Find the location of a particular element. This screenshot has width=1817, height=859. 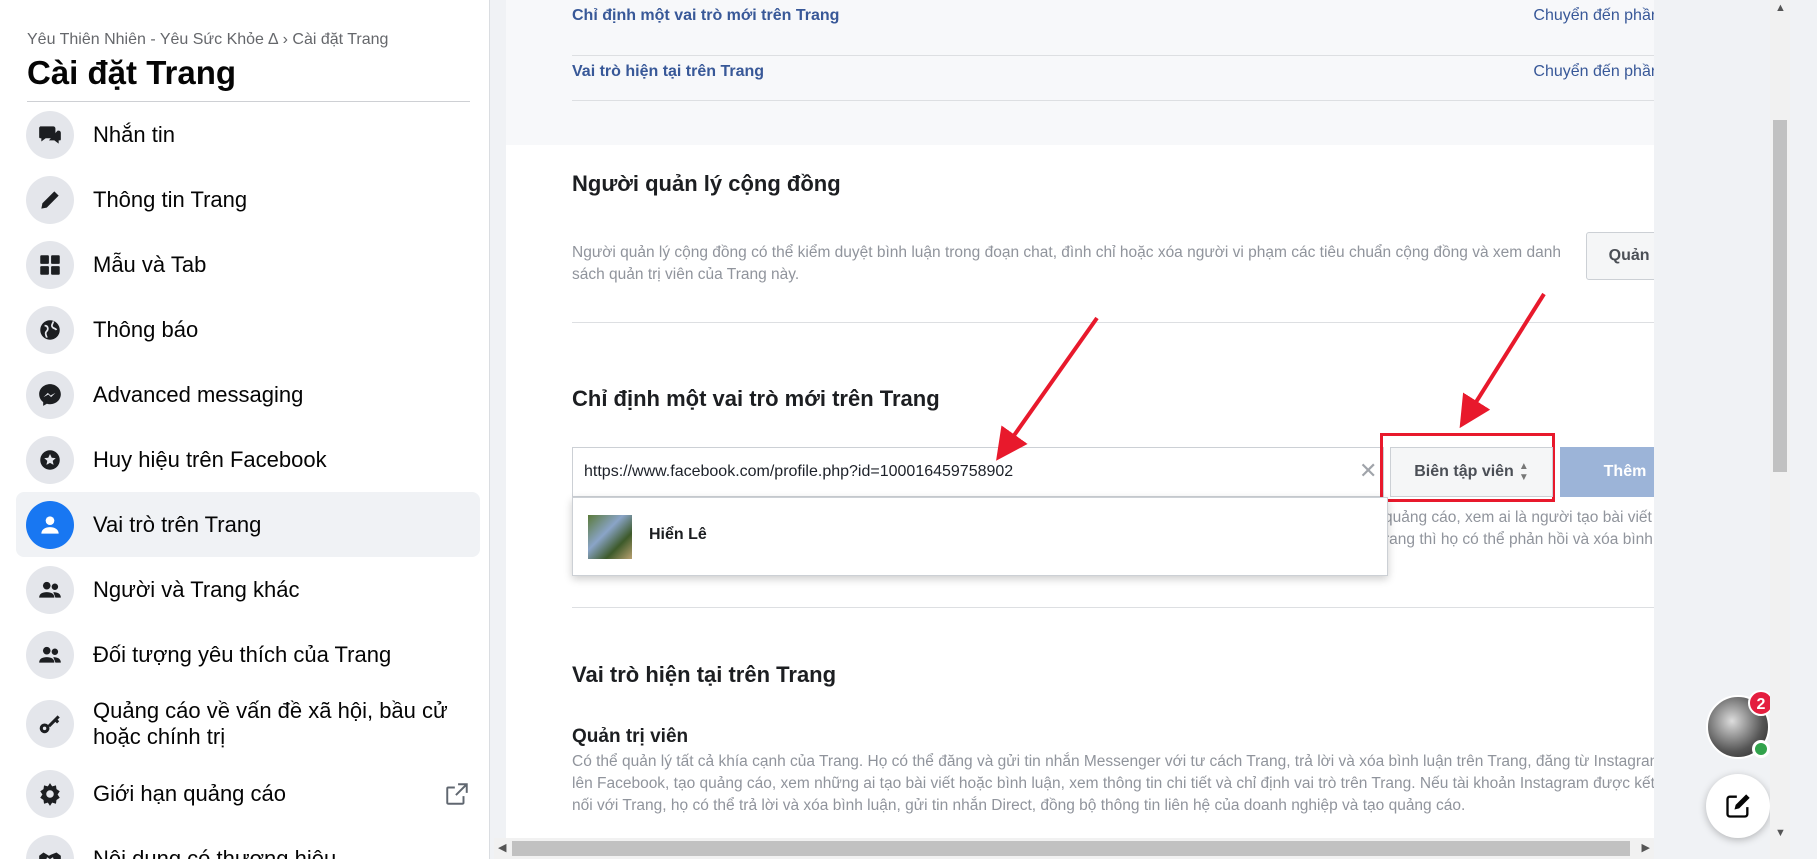

sidebar-item-people-other-pages: Người và Trang khác is located at coordinates (248, 589).